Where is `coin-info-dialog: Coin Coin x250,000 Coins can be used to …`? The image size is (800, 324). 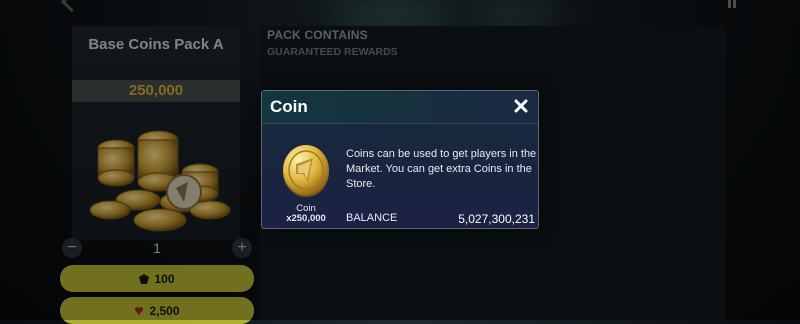
coin-info-dialog: Coin Coin x250,000 Coins can be used to … is located at coordinates (400, 159).